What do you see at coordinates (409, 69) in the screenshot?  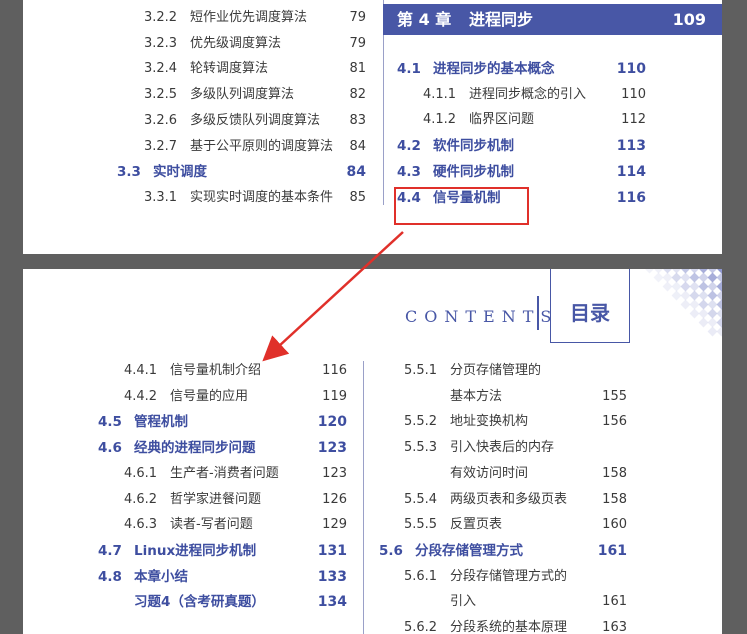 I see `toc-entry-number: 4.1` at bounding box center [409, 69].